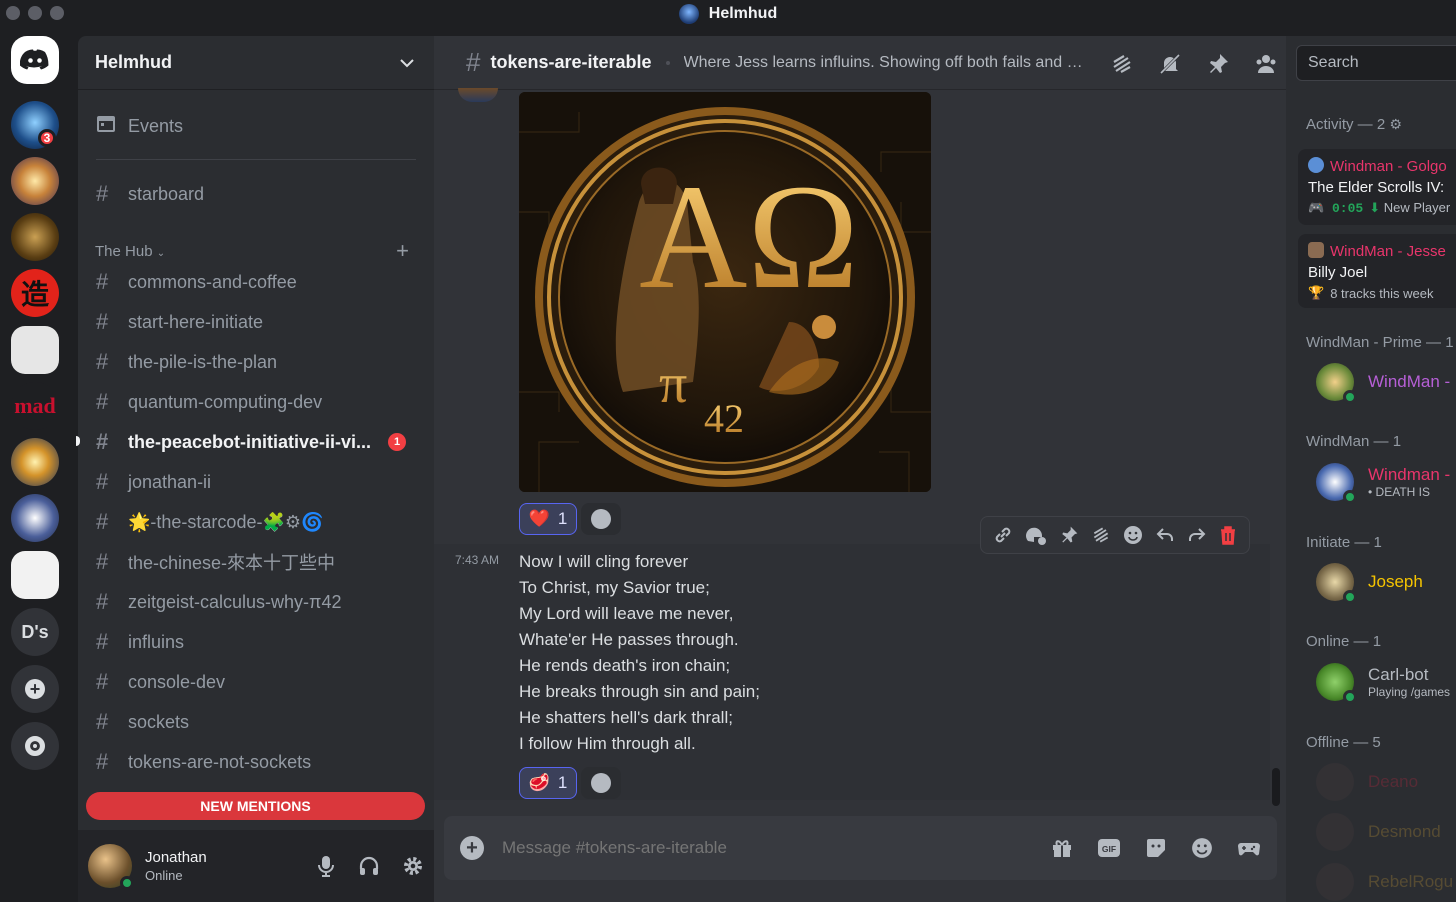 Image resolution: width=1456 pixels, height=902 pixels. What do you see at coordinates (257, 602) in the screenshot?
I see `channel-item: # zeitgeist-calculus-why-π42` at bounding box center [257, 602].